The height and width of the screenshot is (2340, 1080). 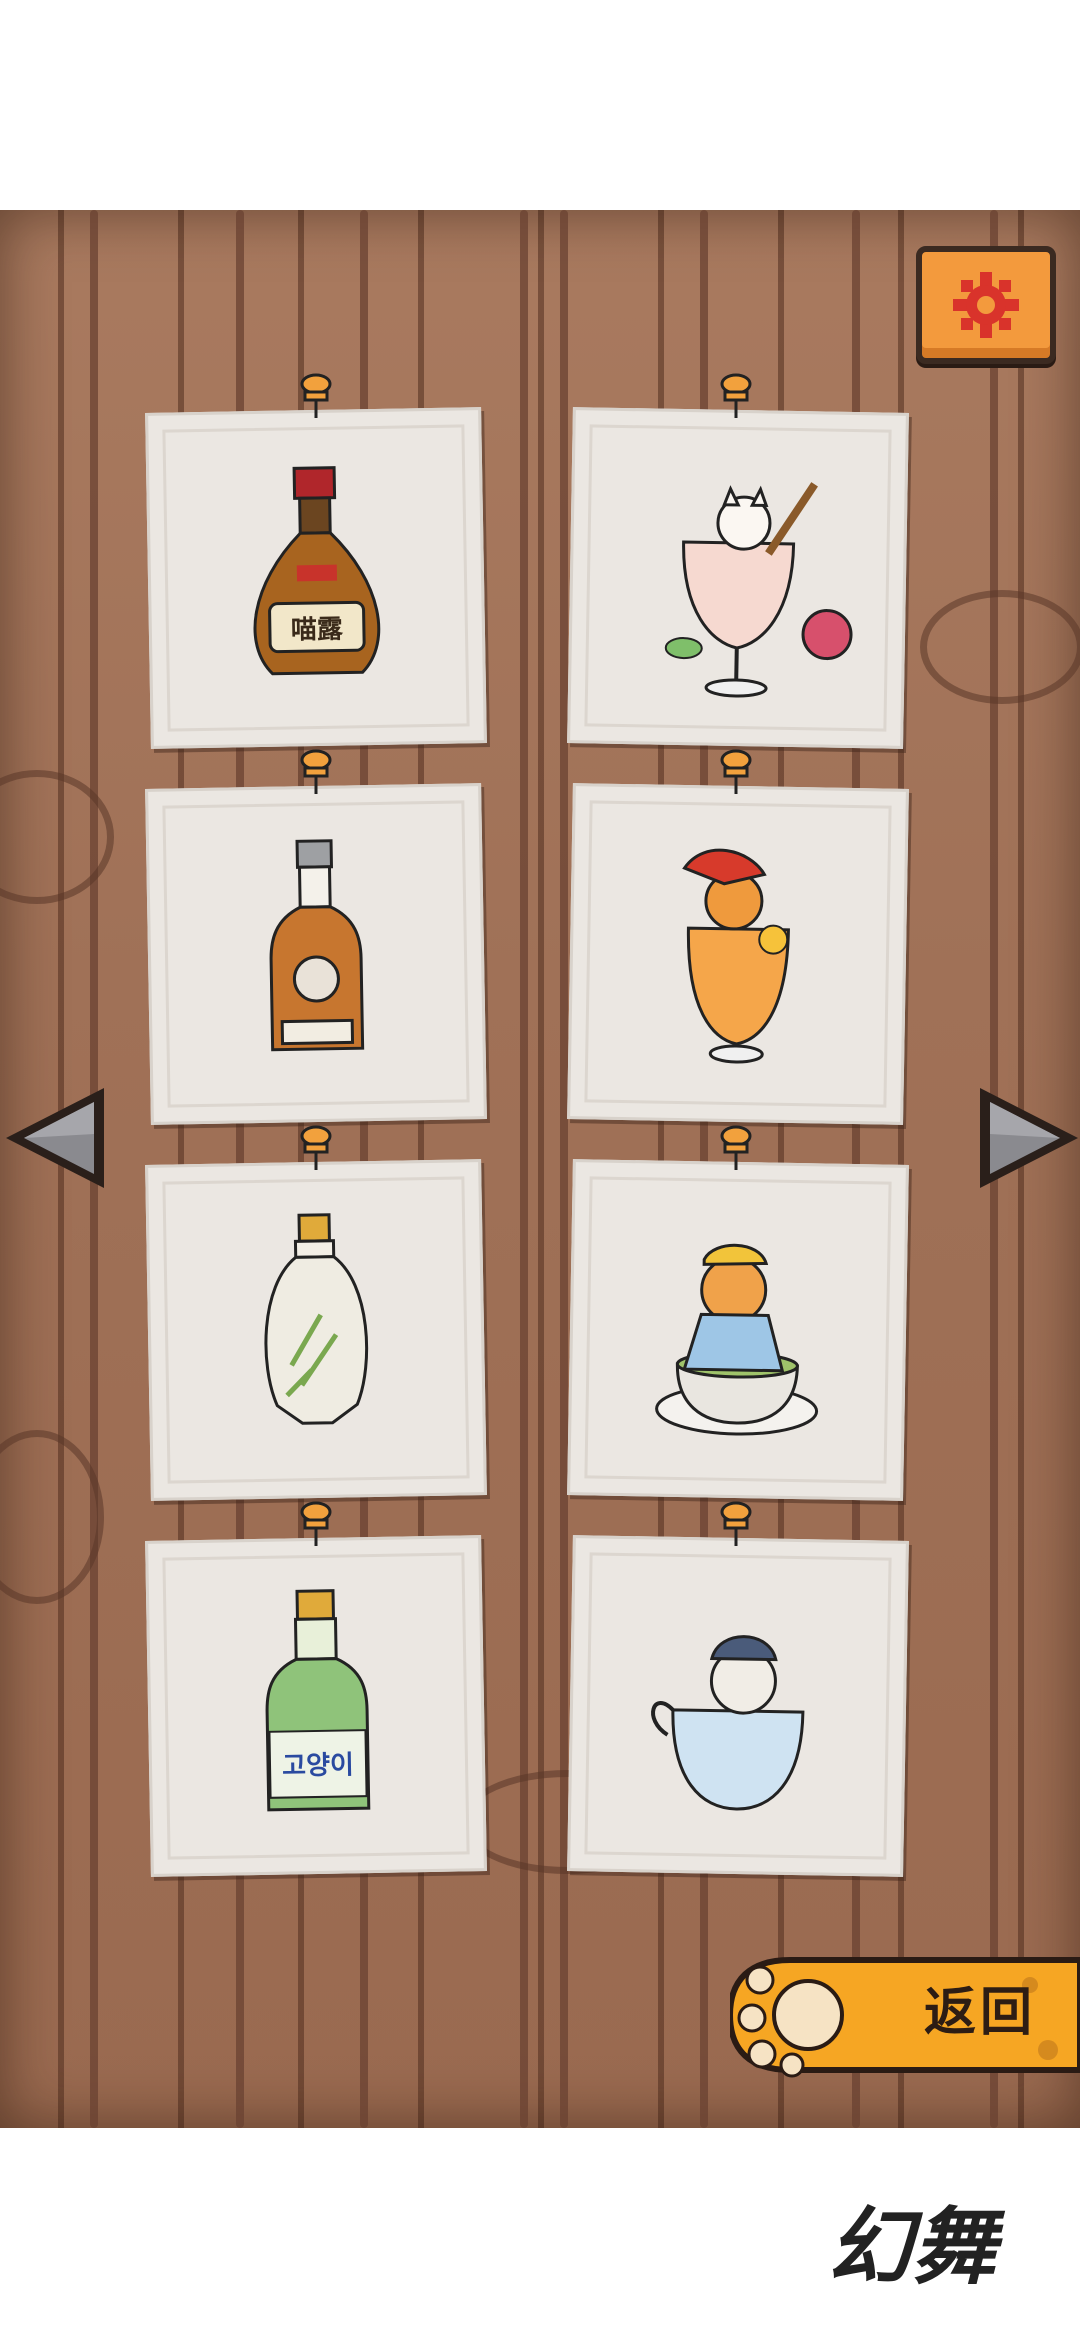 What do you see at coordinates (316, 1319) in the screenshot?
I see `bamboo-bottle-illustration` at bounding box center [316, 1319].